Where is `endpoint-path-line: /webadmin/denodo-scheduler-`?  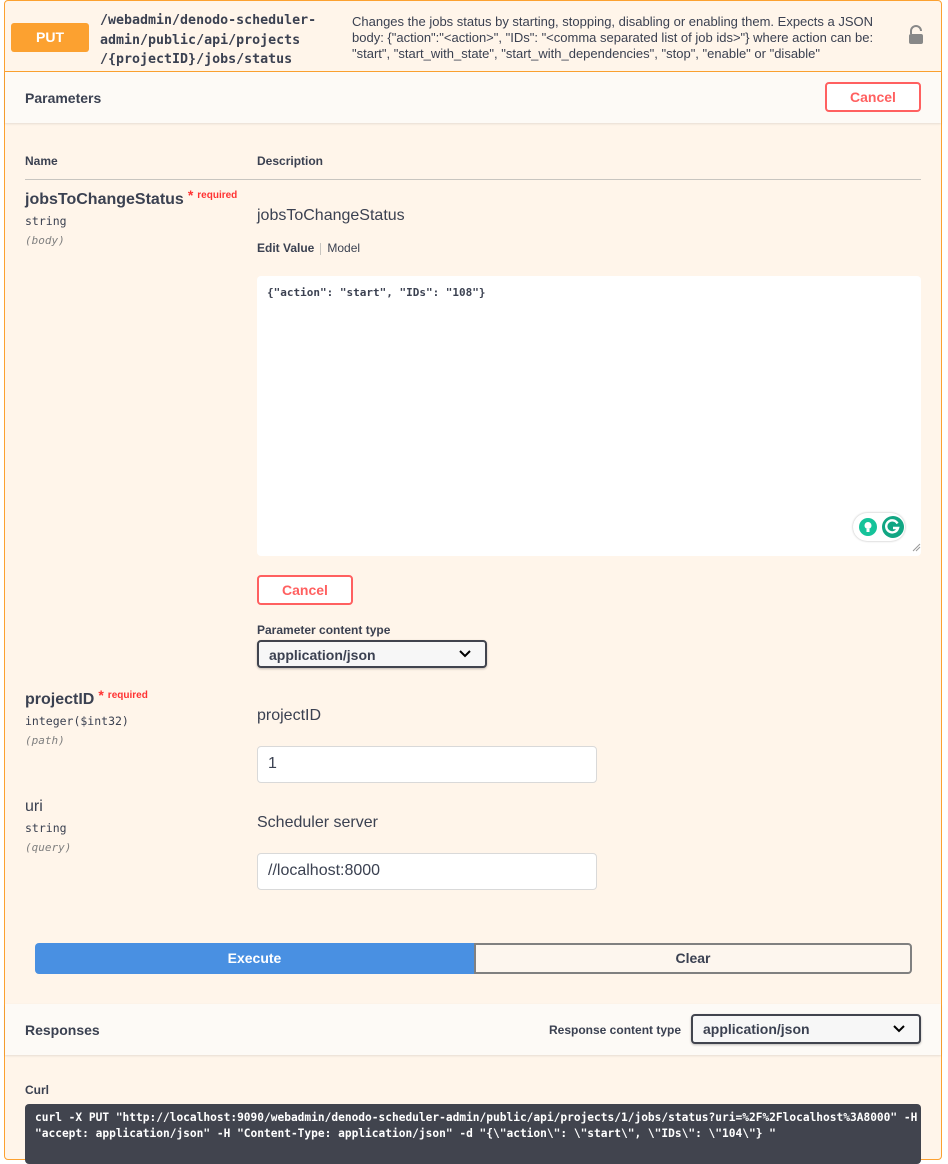
endpoint-path-line: /webadmin/denodo-scheduler- is located at coordinates (208, 20).